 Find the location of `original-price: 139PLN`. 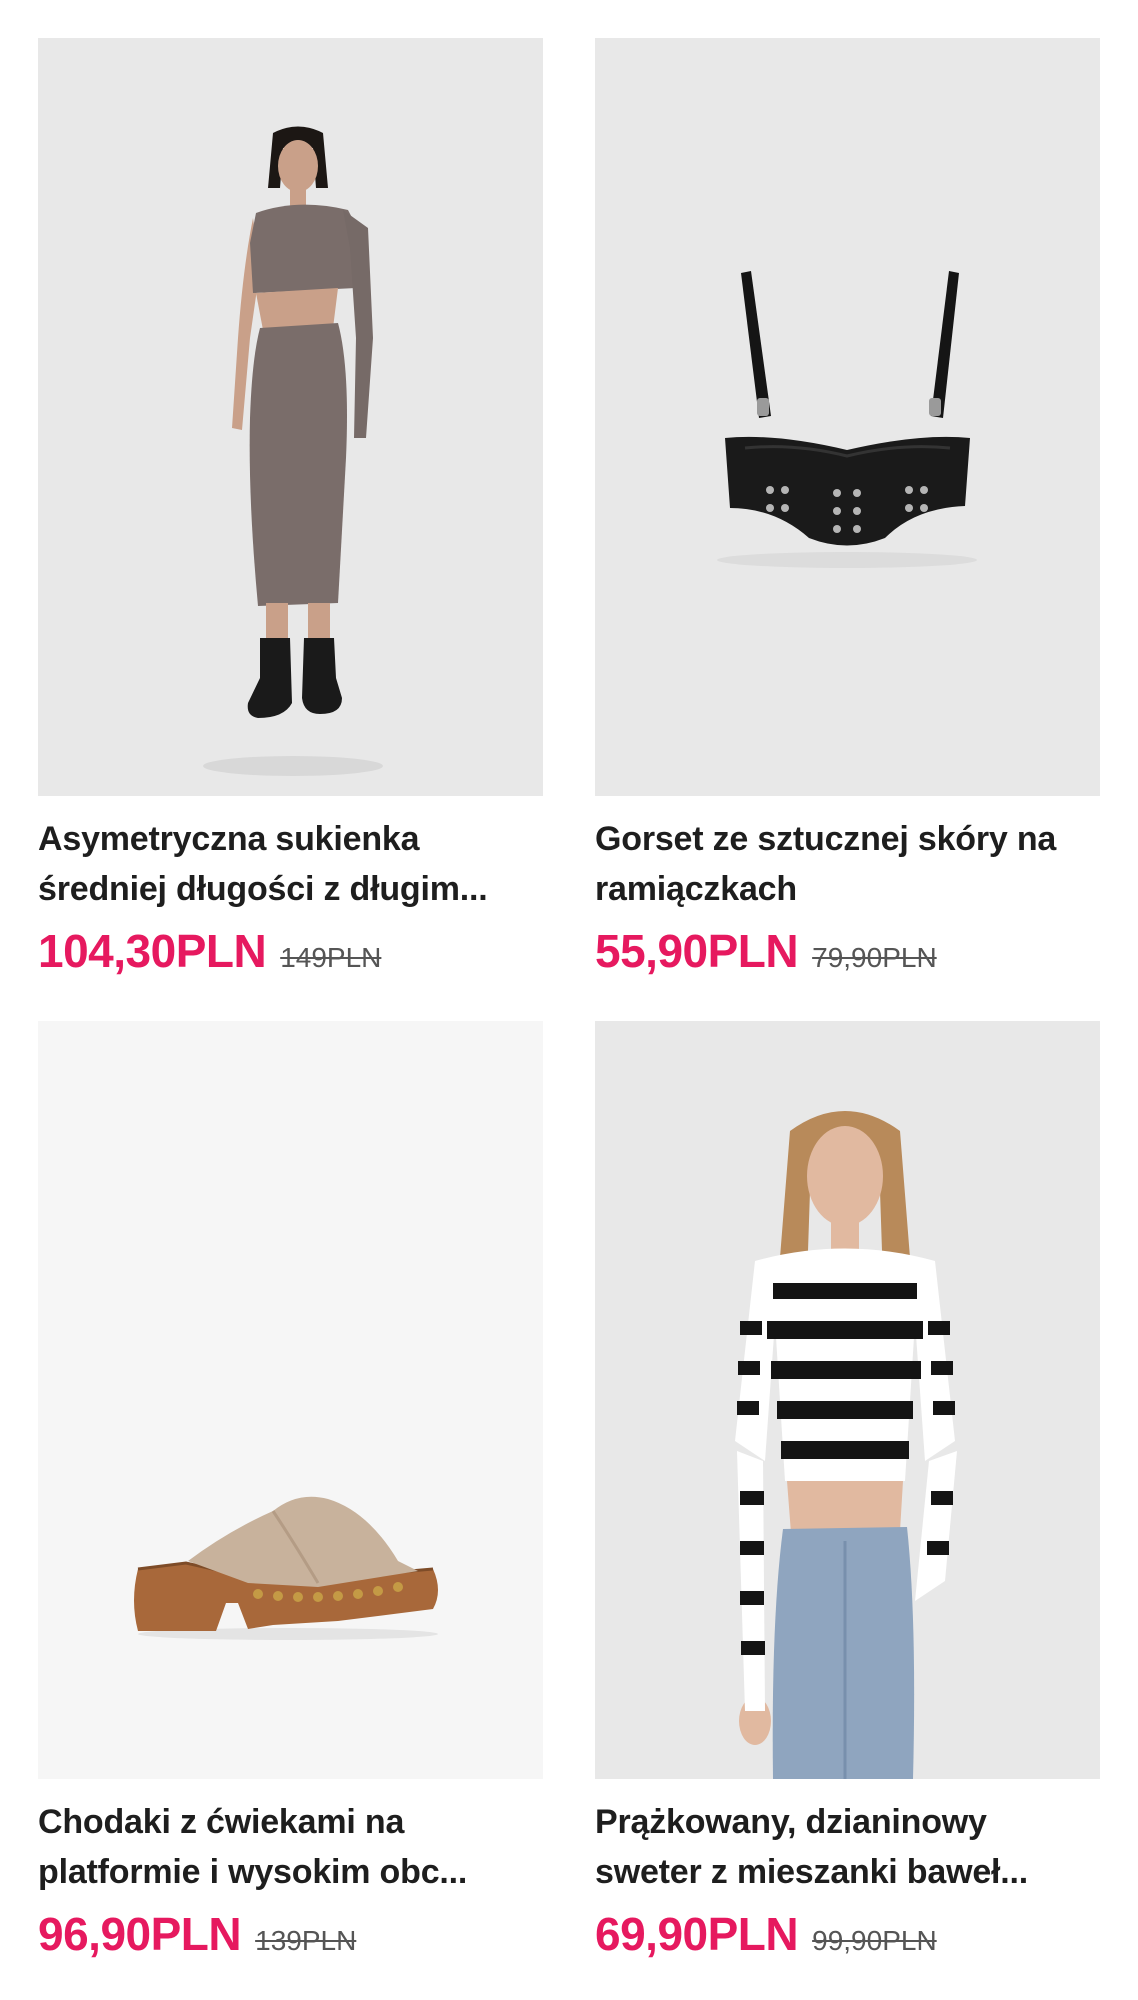

original-price: 139PLN is located at coordinates (306, 1940).